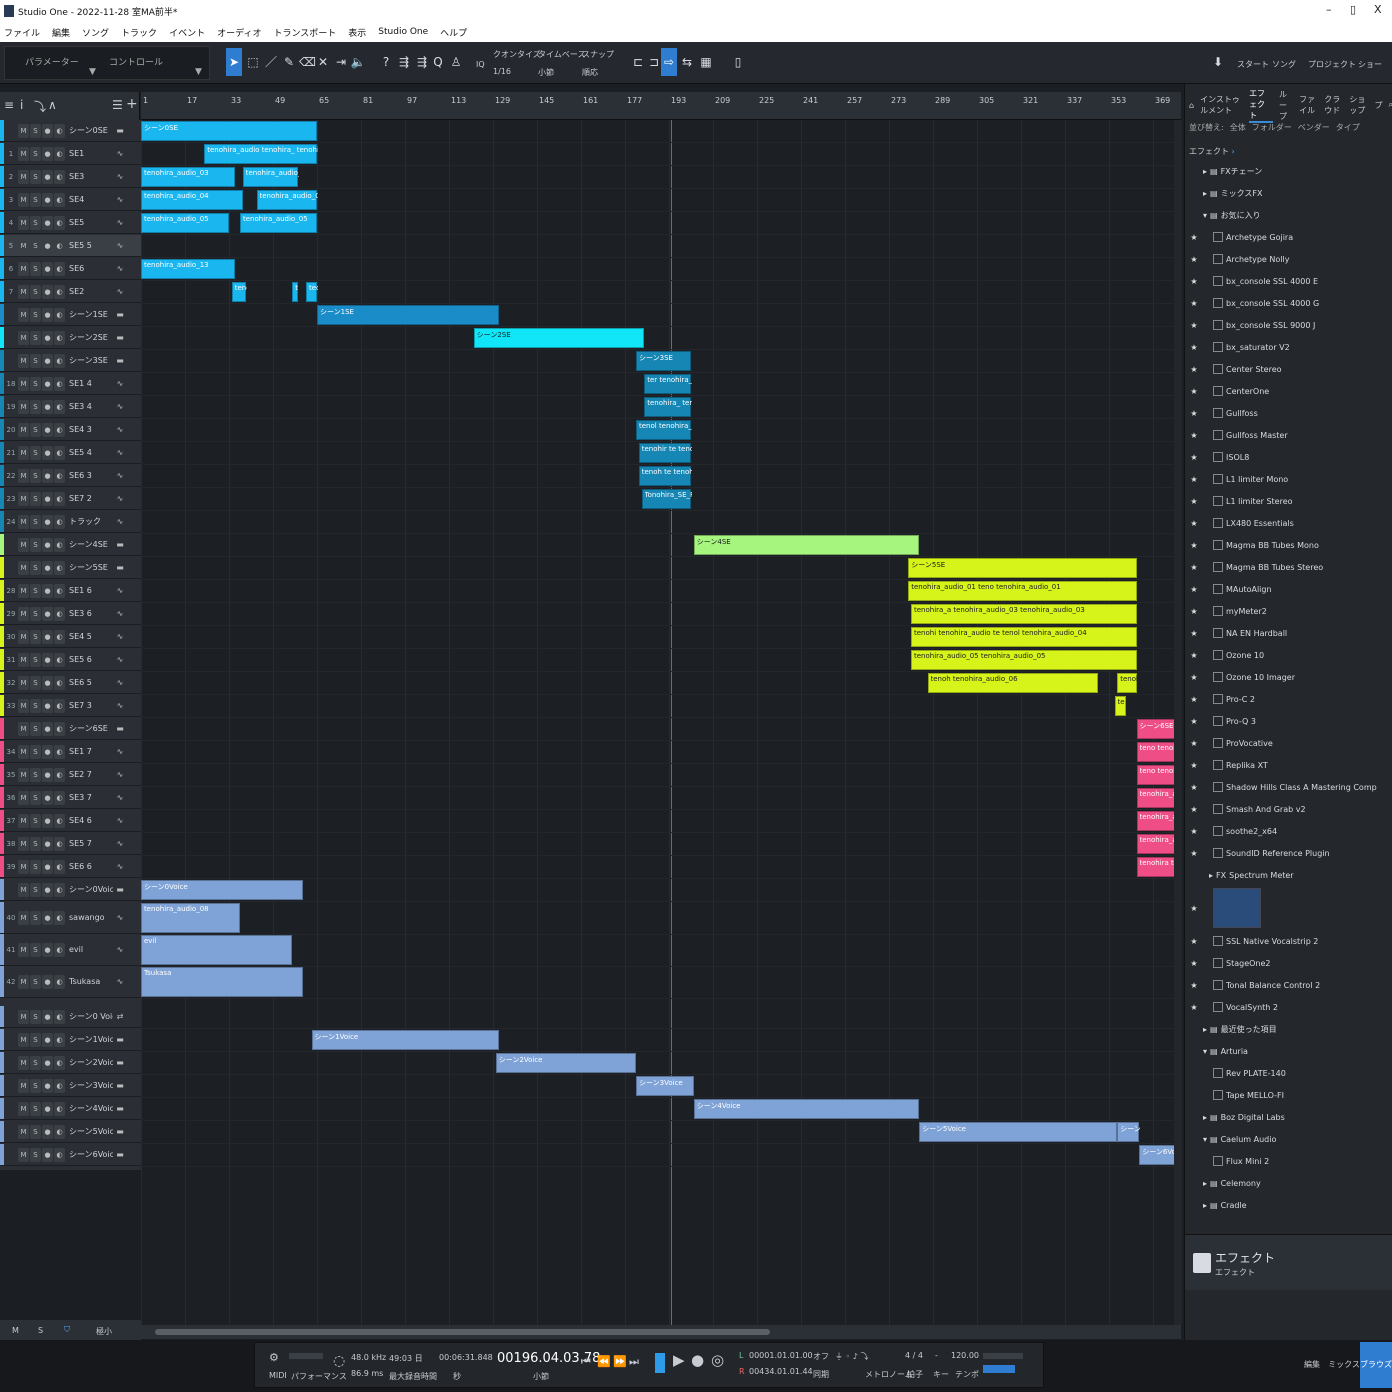  I want to click on track-name: シーン5SE, so click(91, 567).